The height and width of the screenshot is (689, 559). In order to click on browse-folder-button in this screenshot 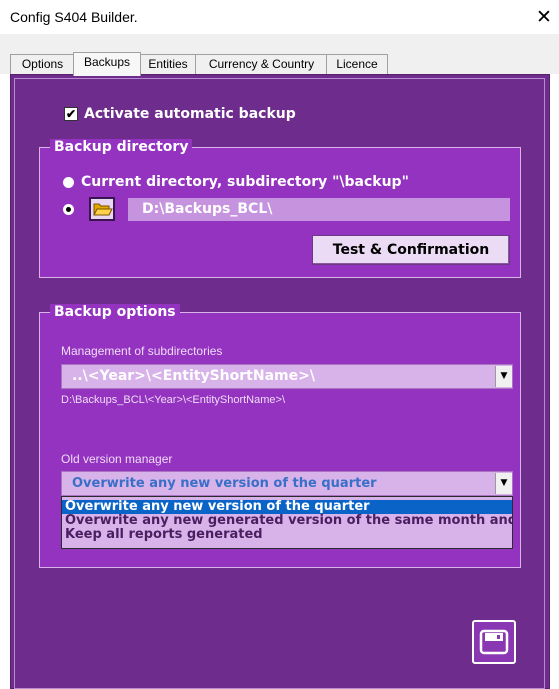, I will do `click(102, 209)`.